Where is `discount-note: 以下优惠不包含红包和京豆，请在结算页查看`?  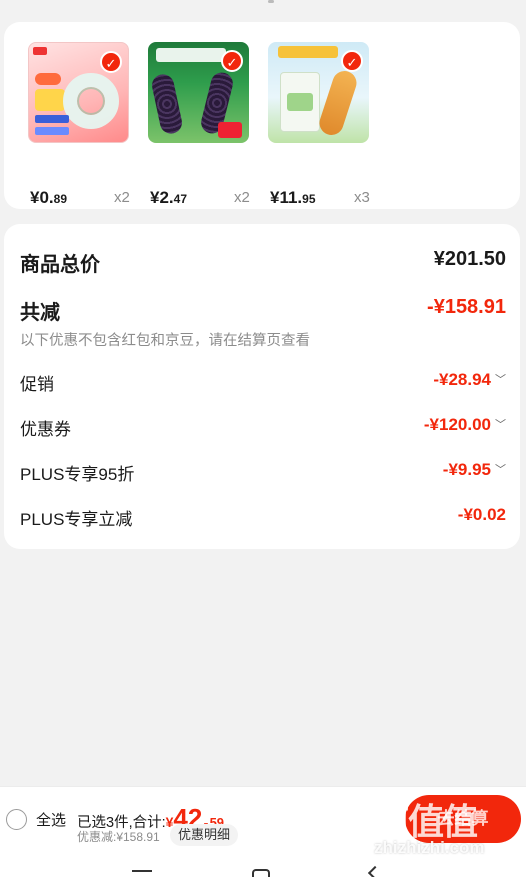
discount-note: 以下优惠不包含红包和京豆，请在结算页查看 is located at coordinates (165, 341).